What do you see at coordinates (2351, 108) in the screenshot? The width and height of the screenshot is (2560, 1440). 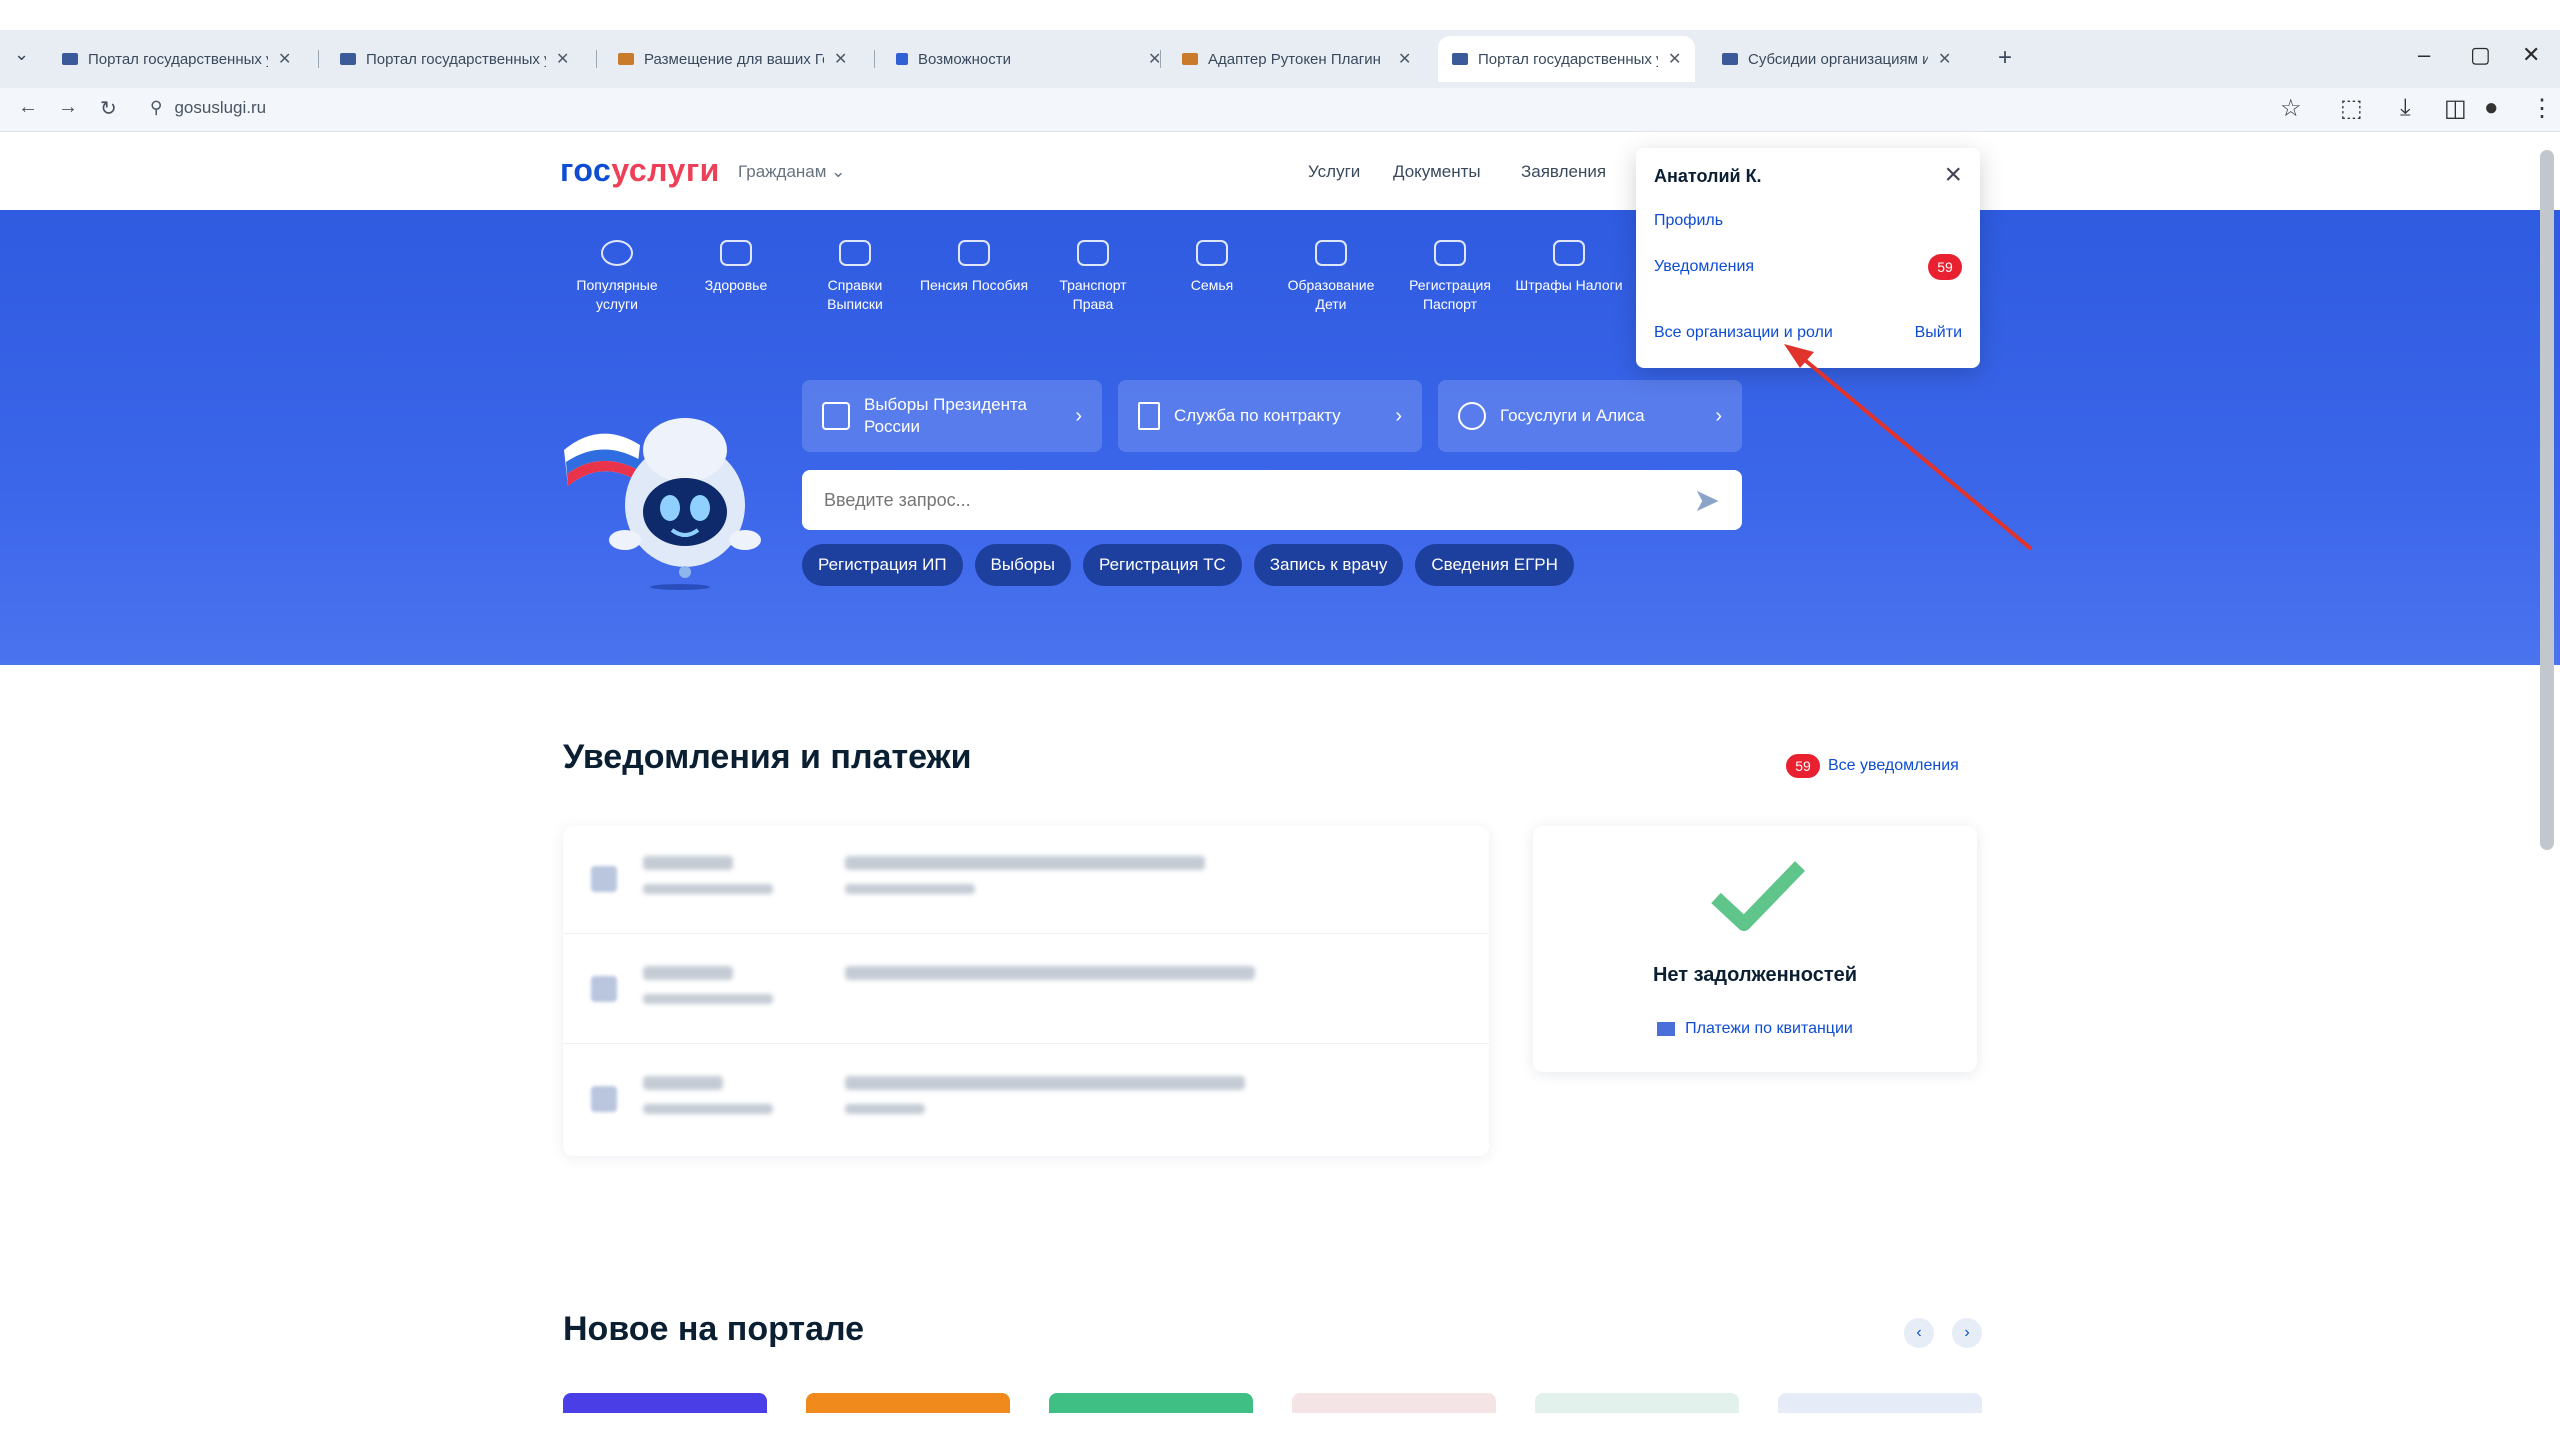 I see `extensions-icon: ⬚` at bounding box center [2351, 108].